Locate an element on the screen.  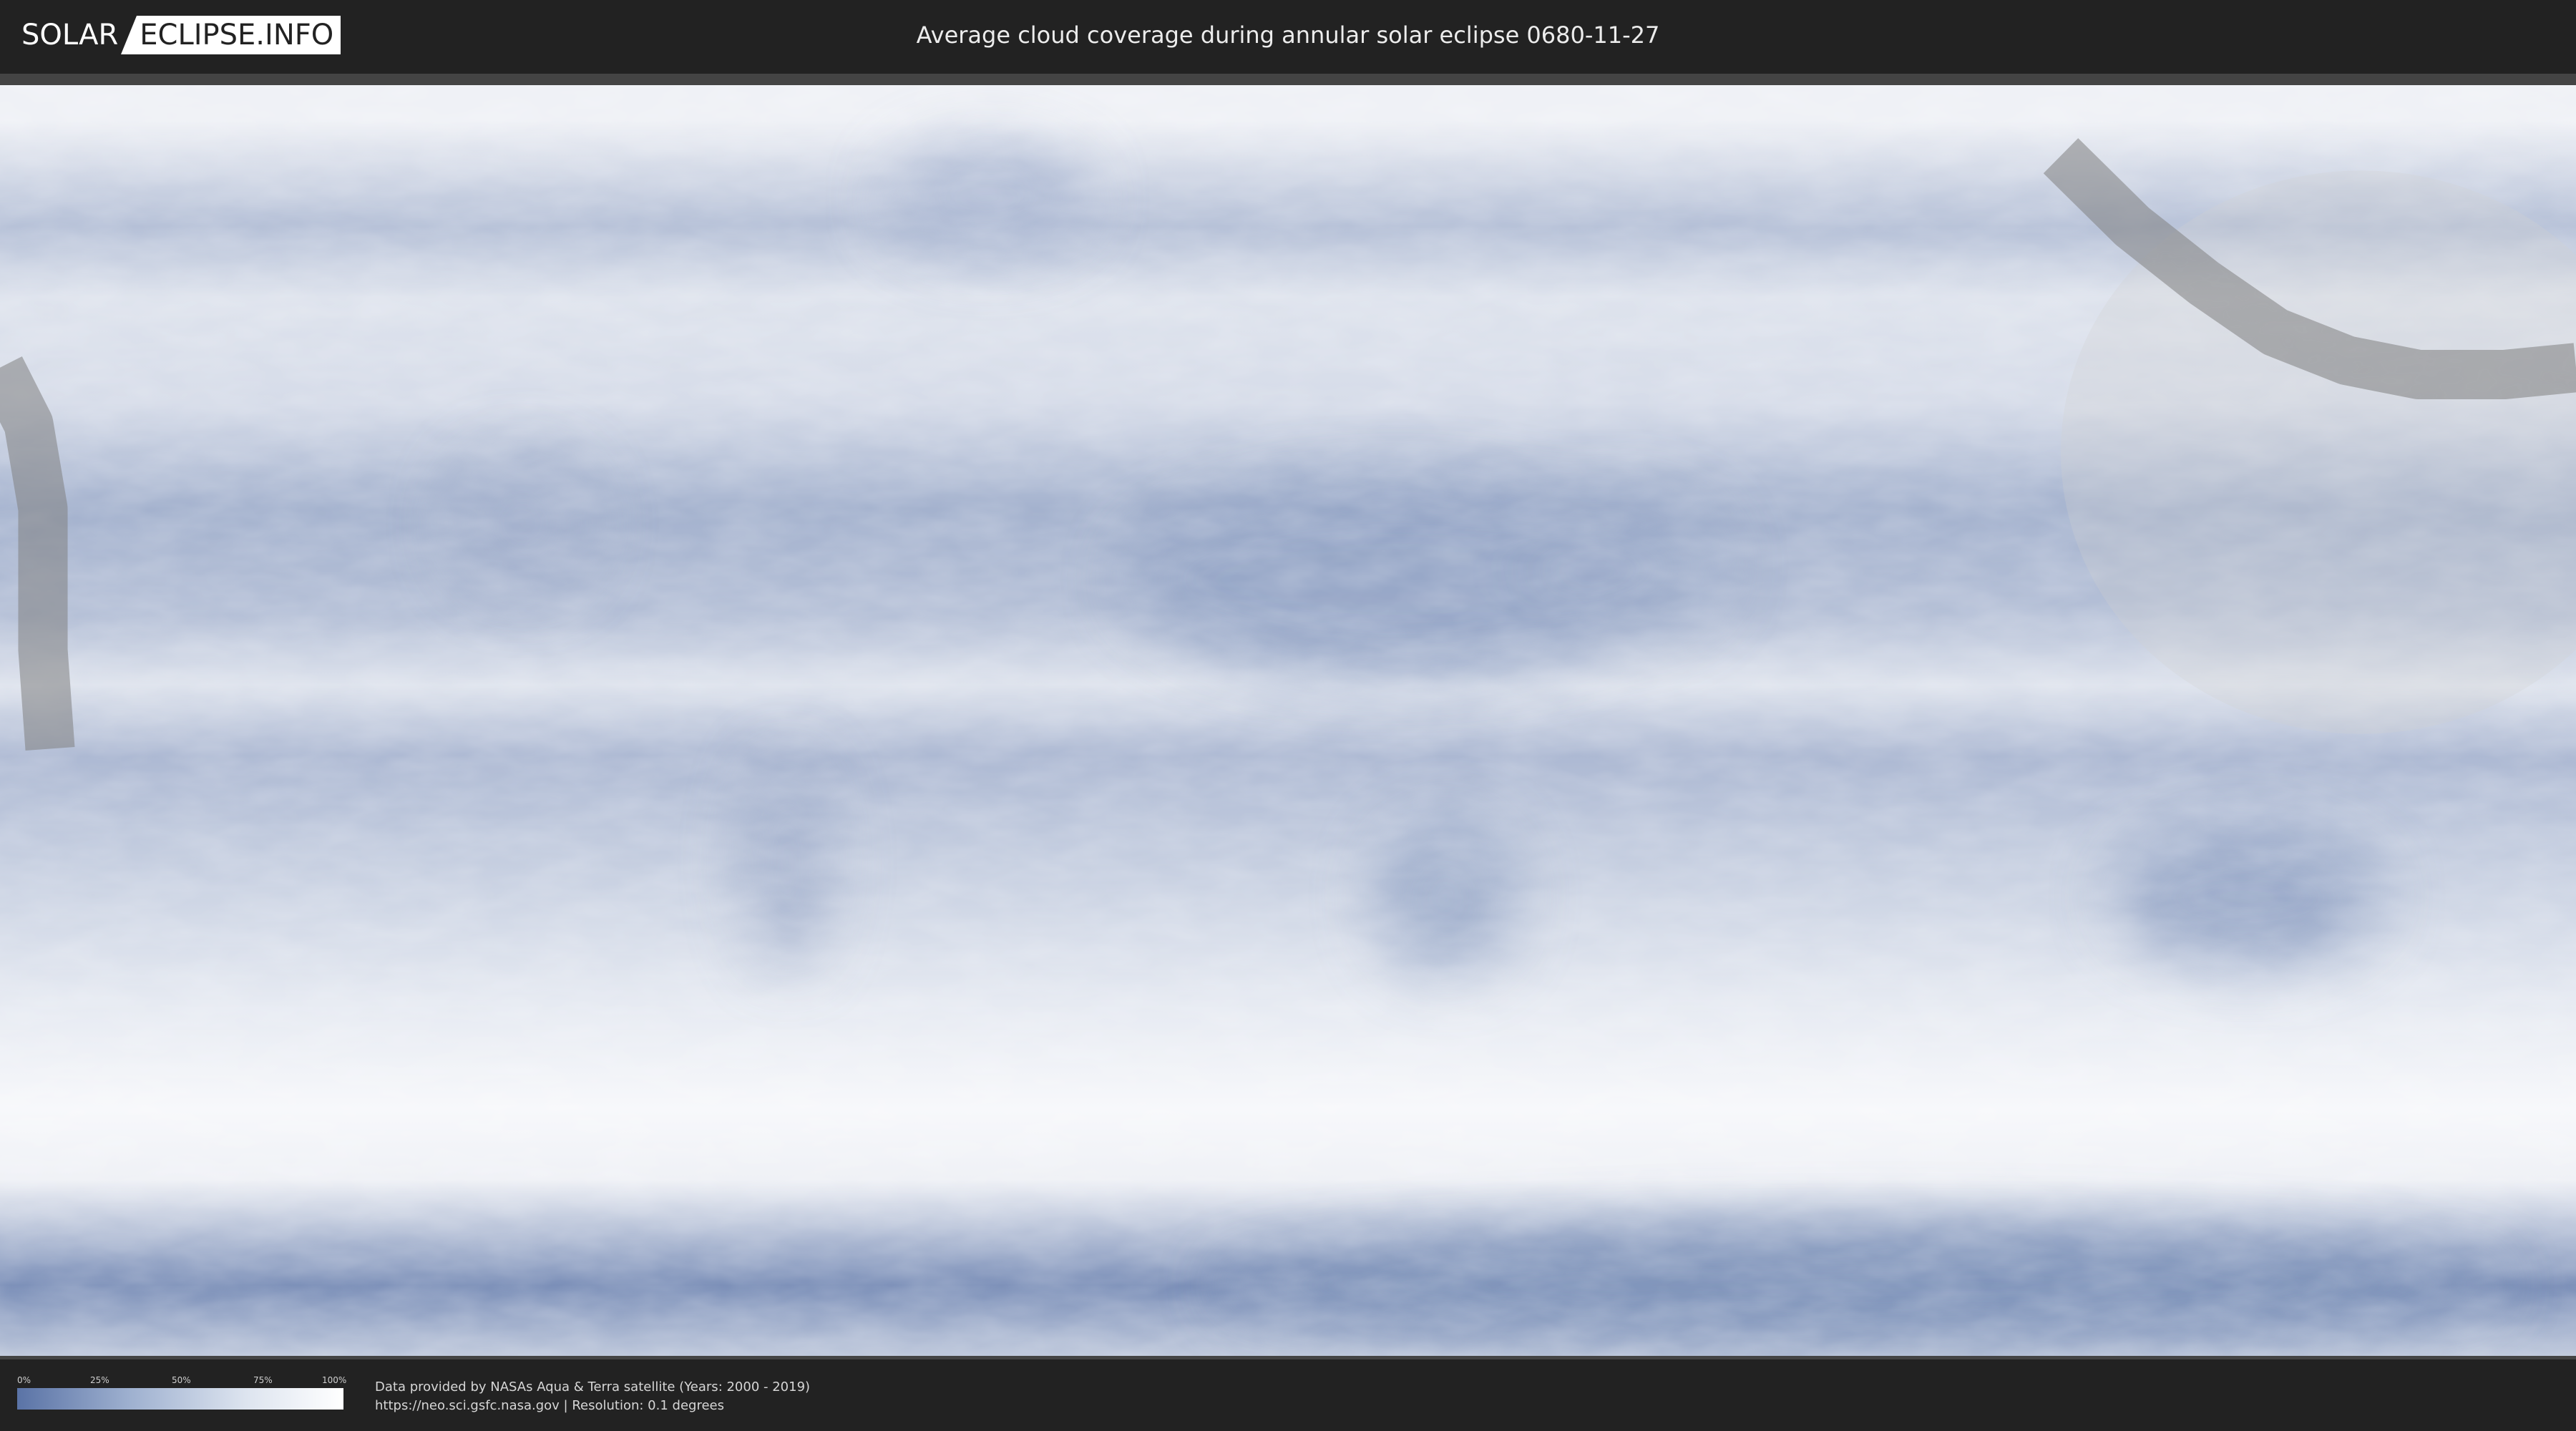
legend-tick-label: 100% is located at coordinates (334, 1380).